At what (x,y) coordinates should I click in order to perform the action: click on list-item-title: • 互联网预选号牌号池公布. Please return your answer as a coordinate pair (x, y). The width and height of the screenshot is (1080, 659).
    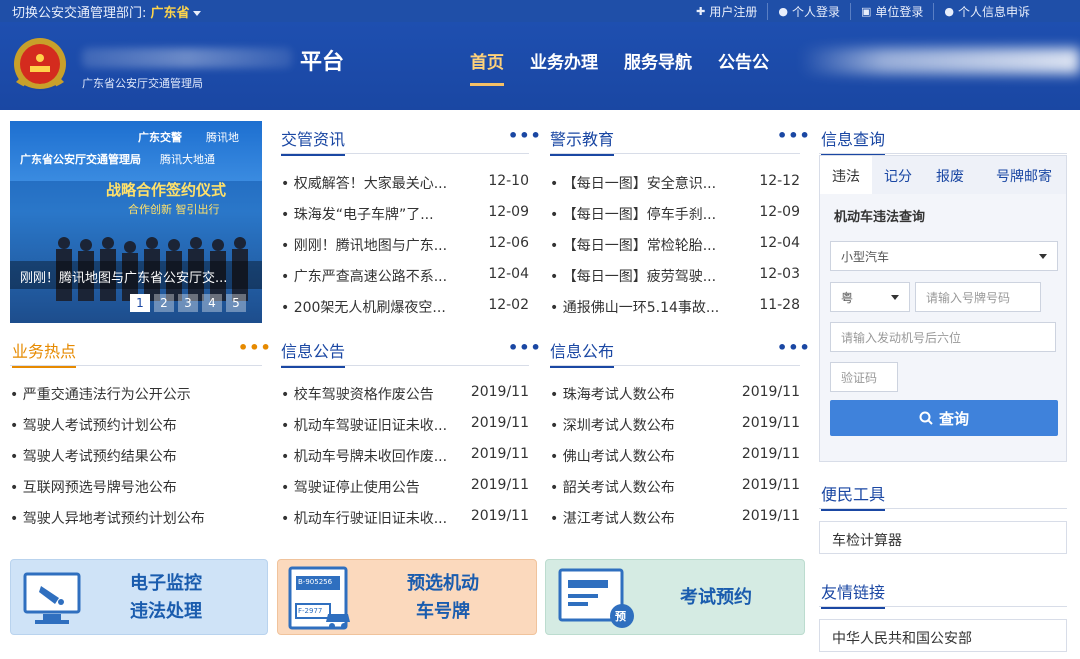
    Looking at the image, I should click on (93, 487).